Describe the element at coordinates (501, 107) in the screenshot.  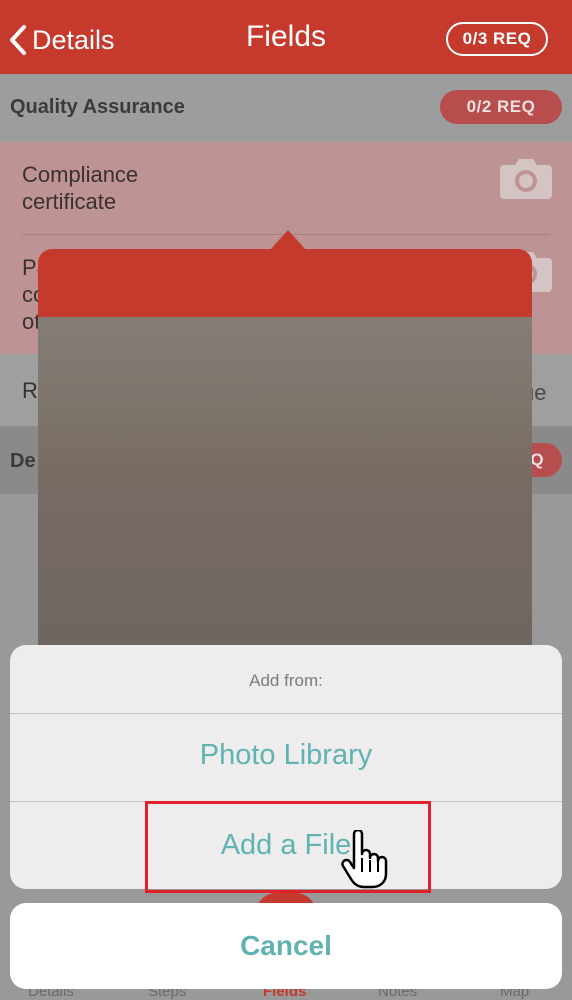
I see `section-req-badge: 0/2 REQ` at that location.